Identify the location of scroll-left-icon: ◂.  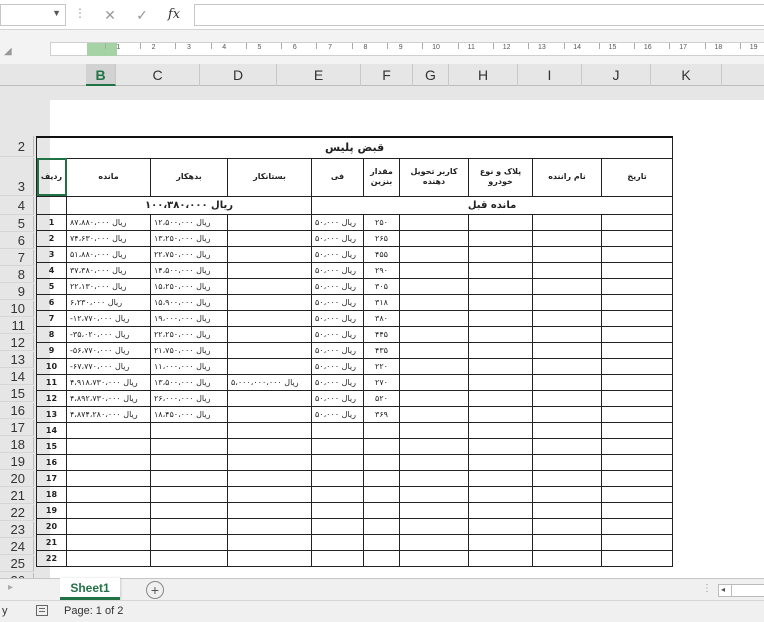
(723, 589).